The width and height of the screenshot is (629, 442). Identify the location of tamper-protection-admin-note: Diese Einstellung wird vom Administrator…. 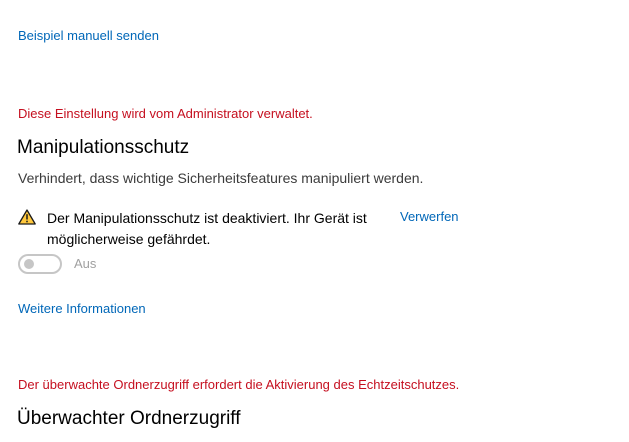
(165, 113).